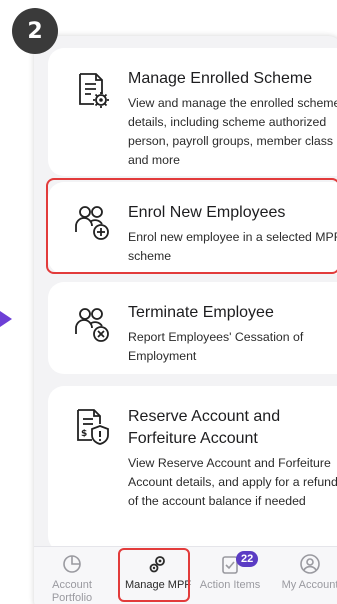 The width and height of the screenshot is (337, 604). Describe the element at coordinates (6, 319) in the screenshot. I see `pointer-arrow` at that location.